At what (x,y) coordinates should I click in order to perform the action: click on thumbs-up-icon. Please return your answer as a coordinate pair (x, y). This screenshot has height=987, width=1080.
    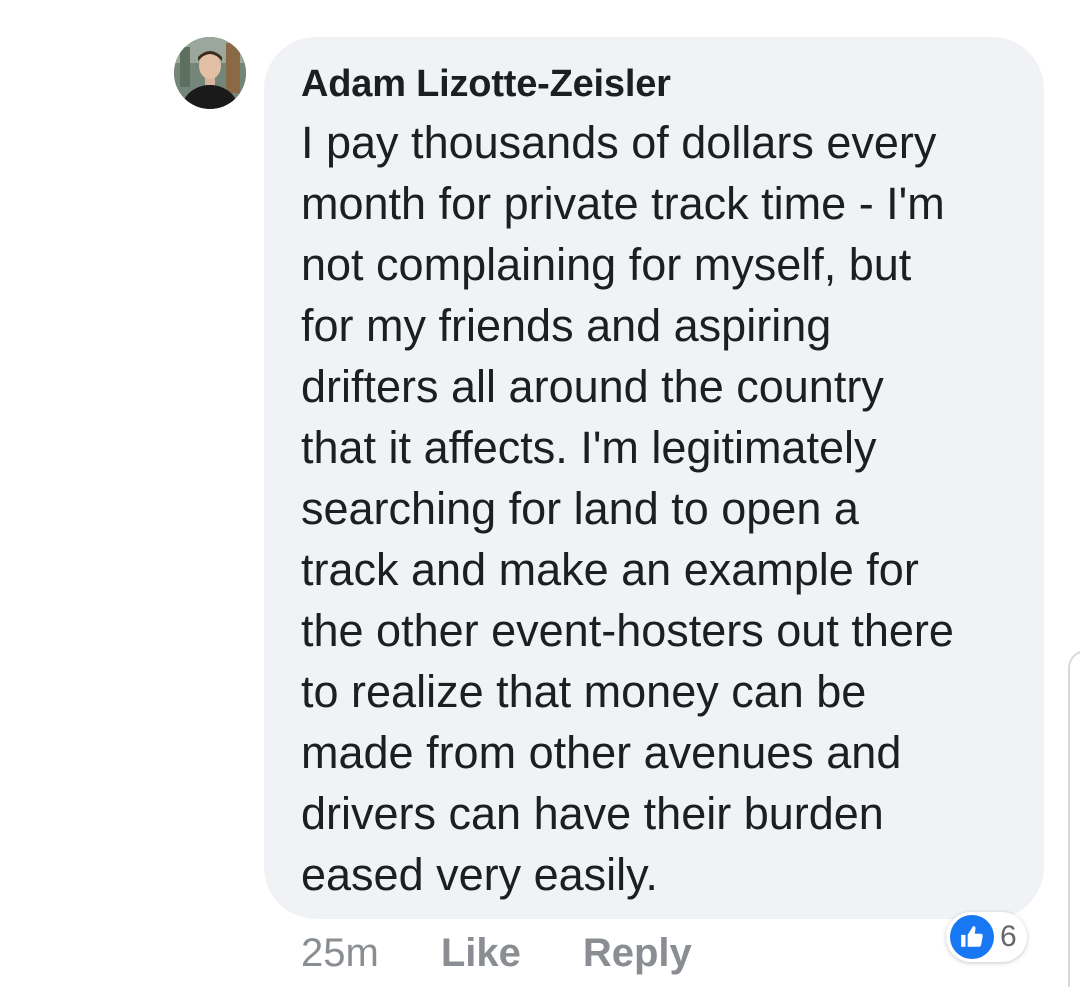
    Looking at the image, I should click on (972, 937).